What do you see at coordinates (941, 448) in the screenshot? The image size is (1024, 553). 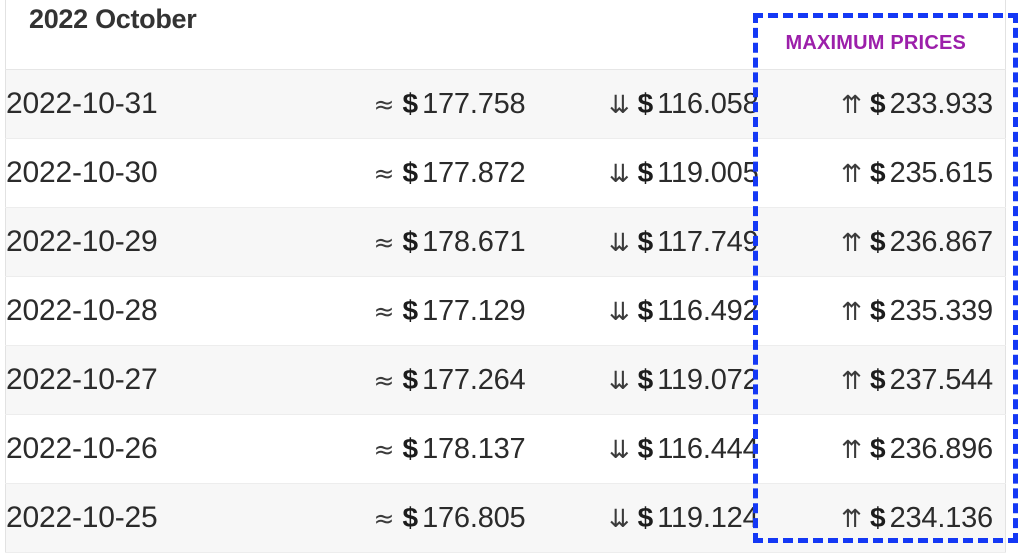 I see `maximum-value: 236.896` at bounding box center [941, 448].